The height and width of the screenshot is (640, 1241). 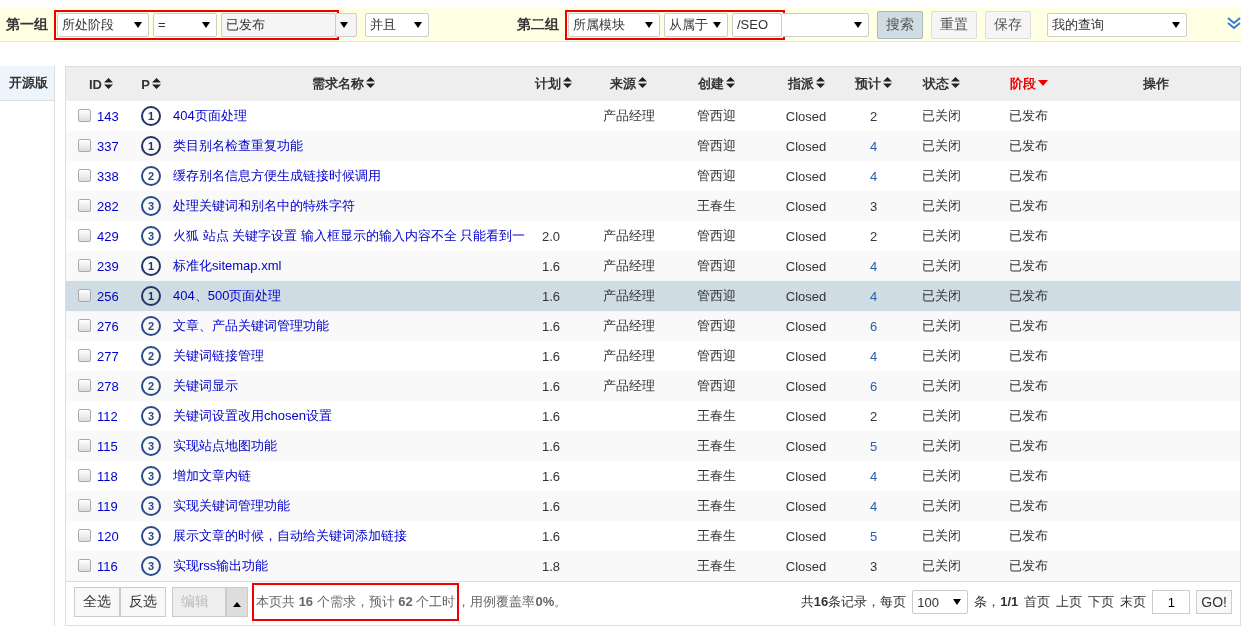 I want to click on id-link: 116, so click(x=107, y=566).